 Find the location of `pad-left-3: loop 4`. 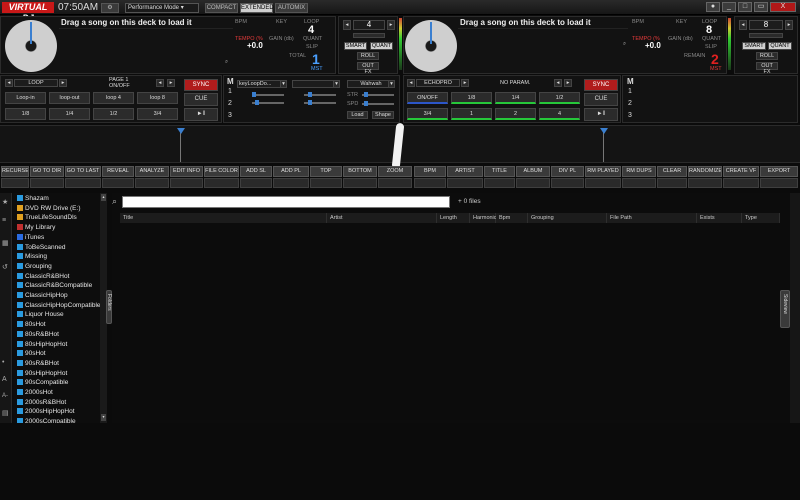

pad-left-3: loop 4 is located at coordinates (113, 98).